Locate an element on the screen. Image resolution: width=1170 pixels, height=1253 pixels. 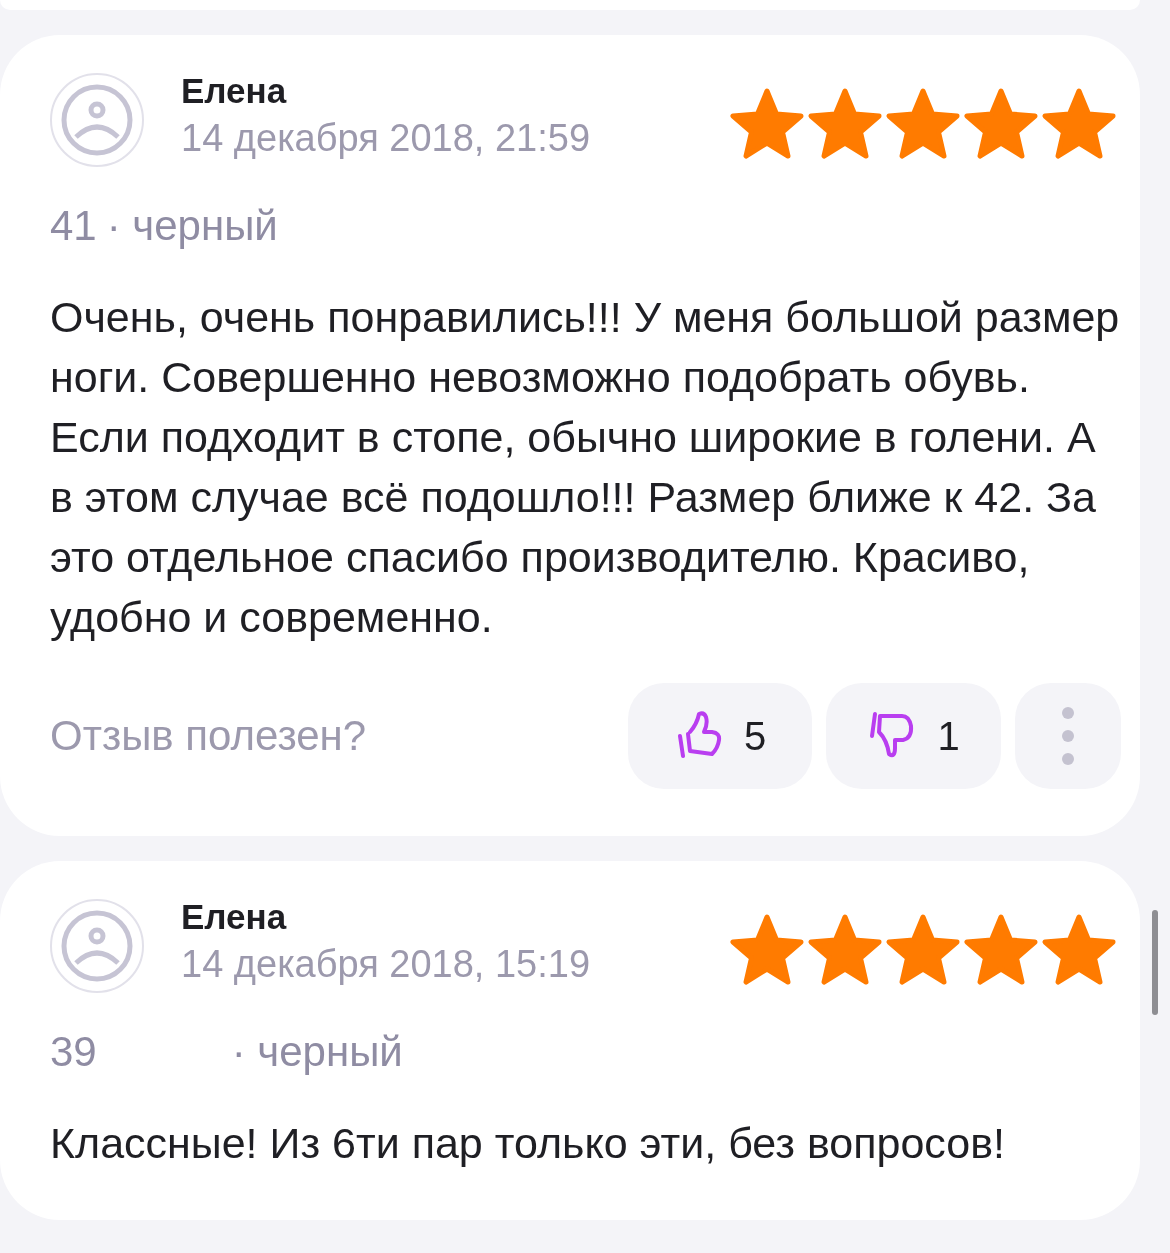
like-button: 5 is located at coordinates (720, 736).